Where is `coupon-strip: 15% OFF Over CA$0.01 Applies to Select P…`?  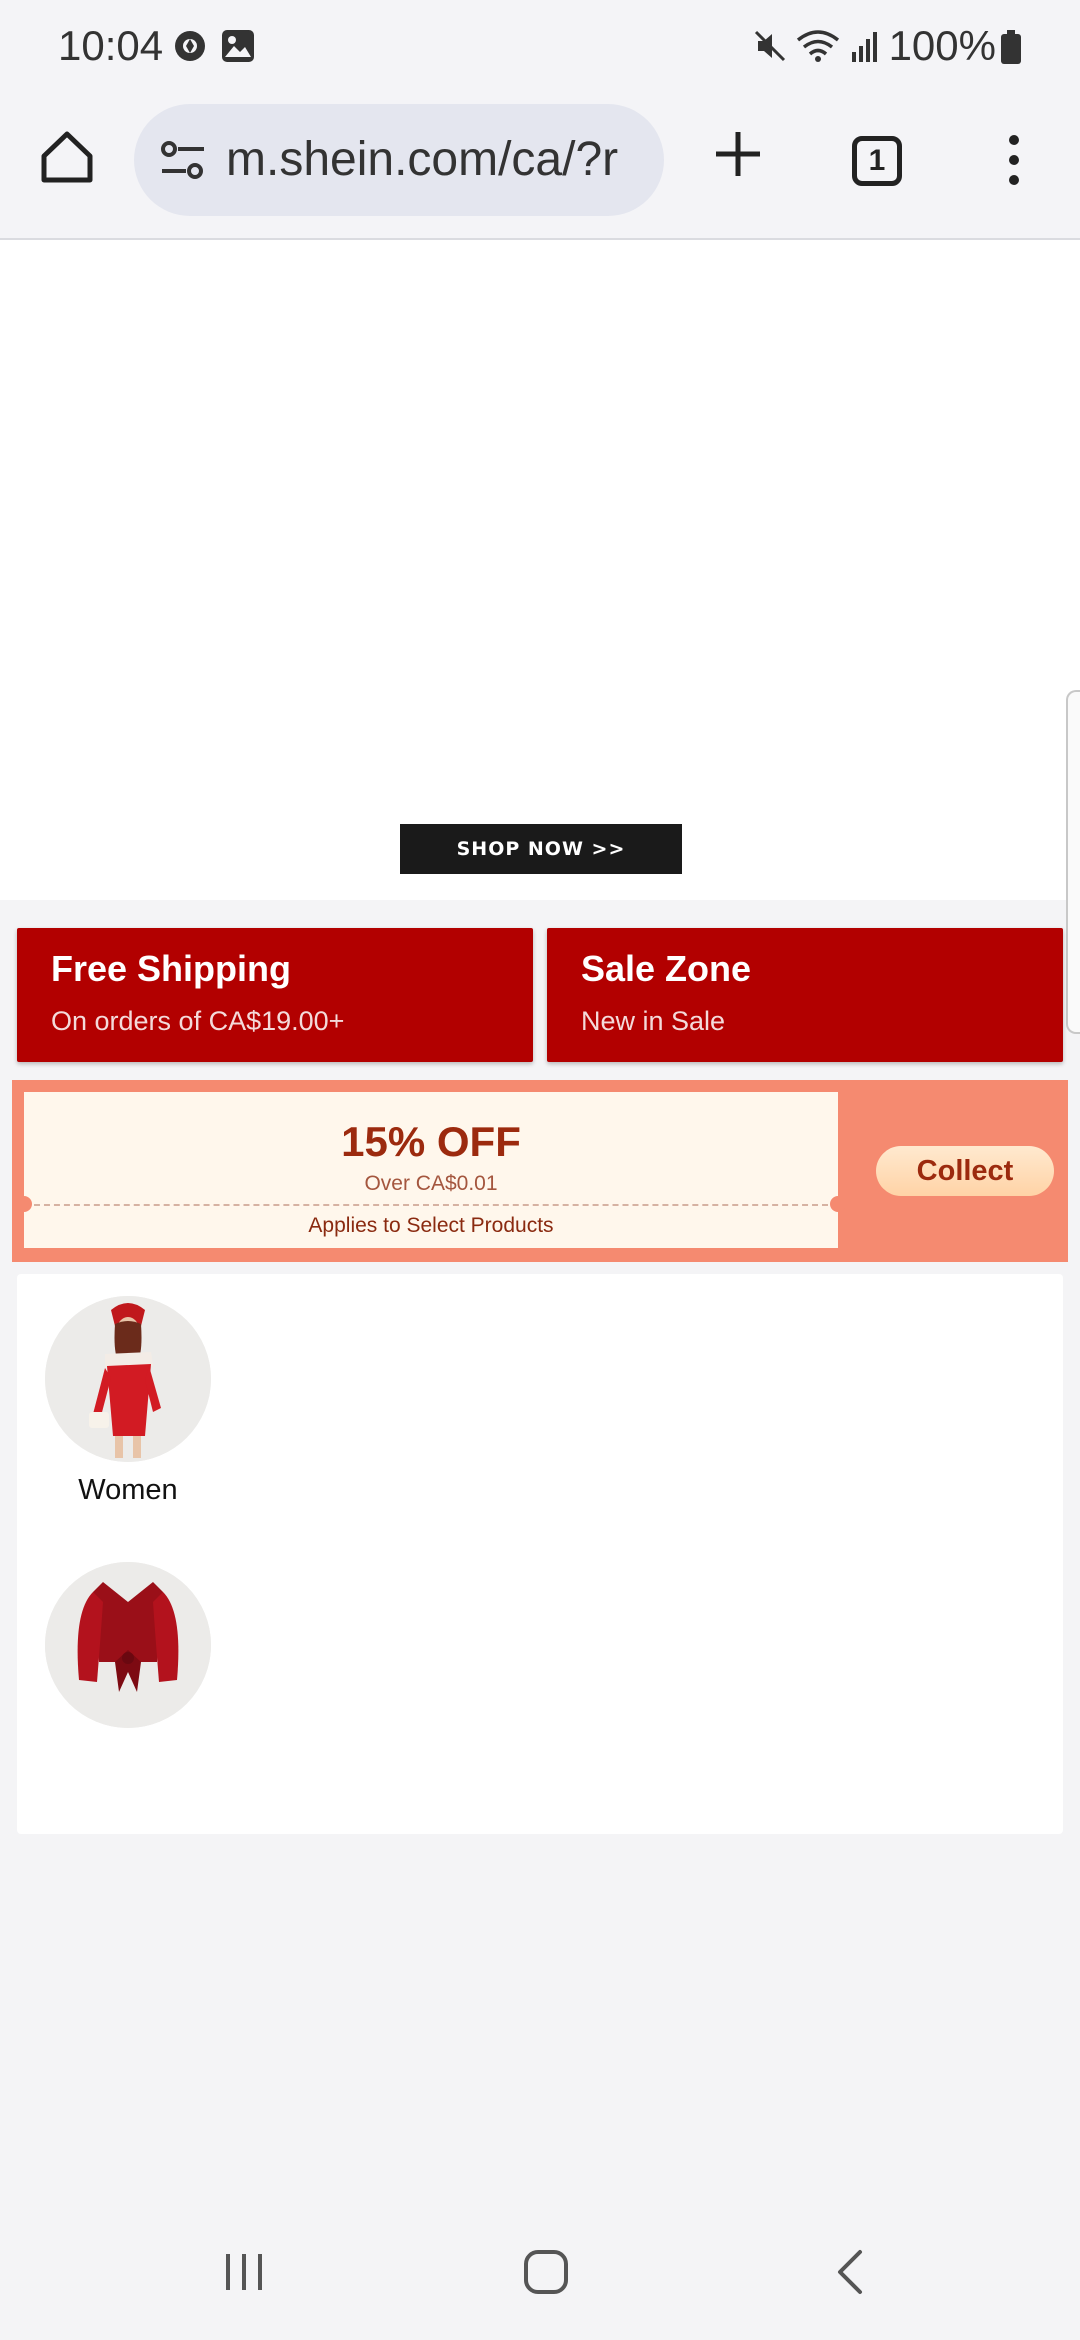 coupon-strip: 15% OFF Over CA$0.01 Applies to Select P… is located at coordinates (540, 1171).